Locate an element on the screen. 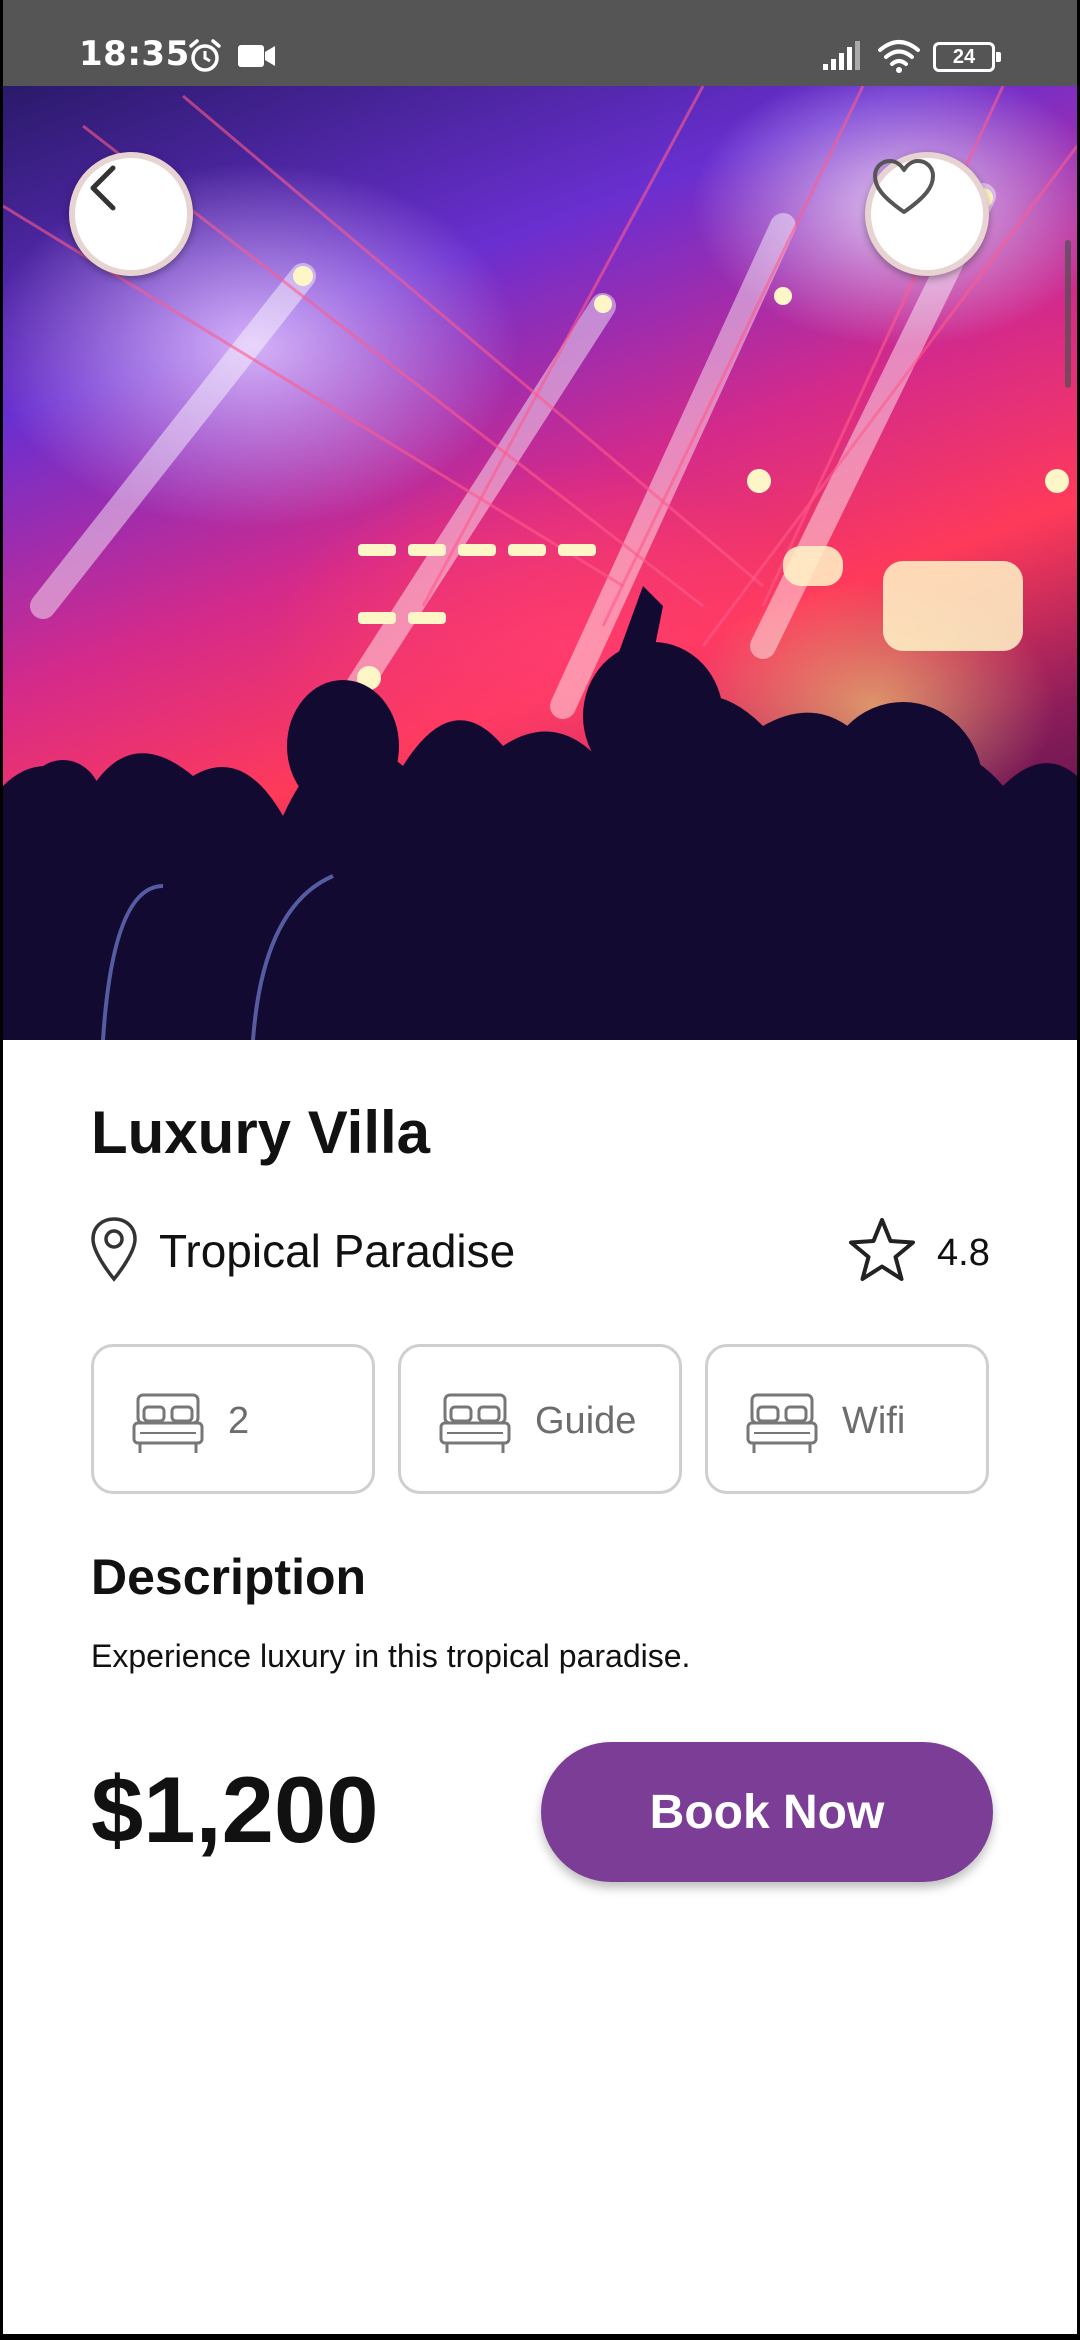 Image resolution: width=1080 pixels, height=2340 pixels. location-row: Tropical Paradise 4.8 is located at coordinates (541, 1251).